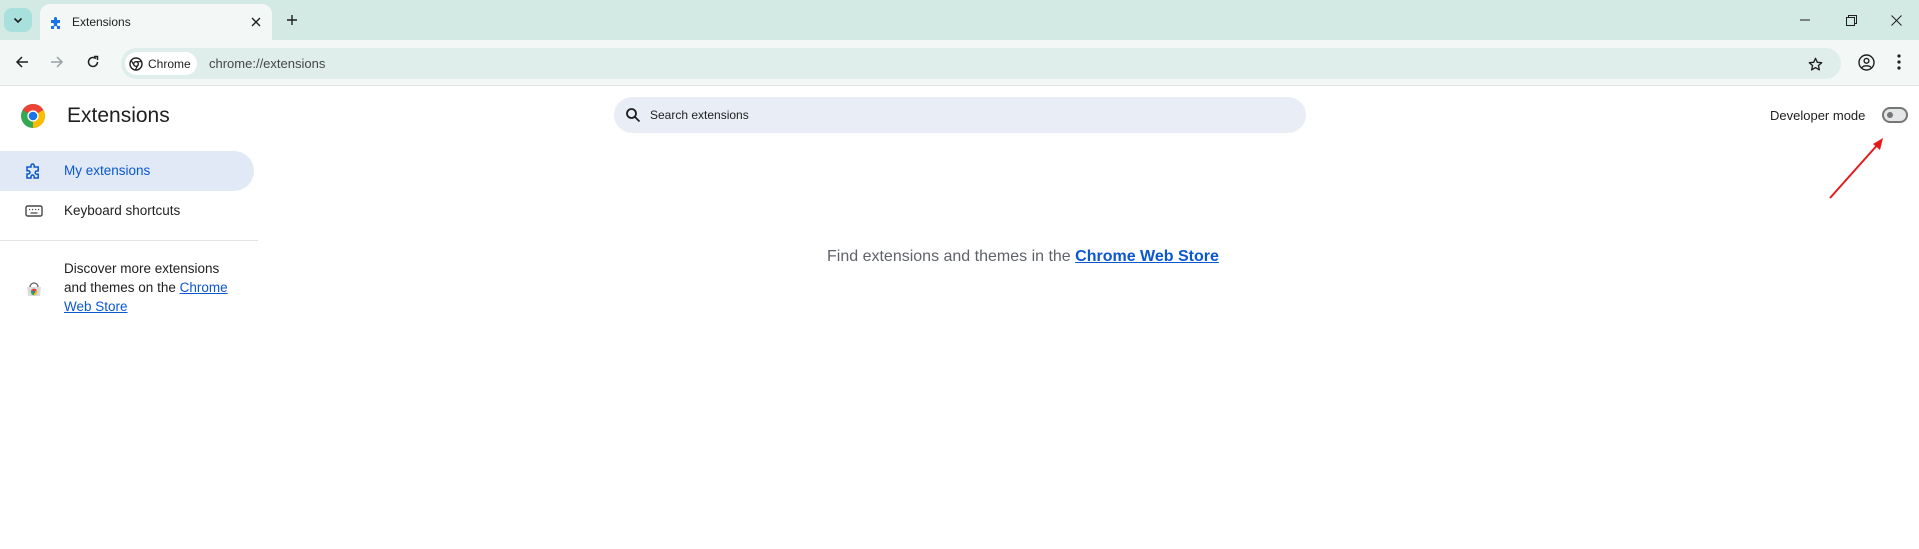  What do you see at coordinates (951, 256) in the screenshot?
I see `empty-state-prefix: Find extensions and themes in the` at bounding box center [951, 256].